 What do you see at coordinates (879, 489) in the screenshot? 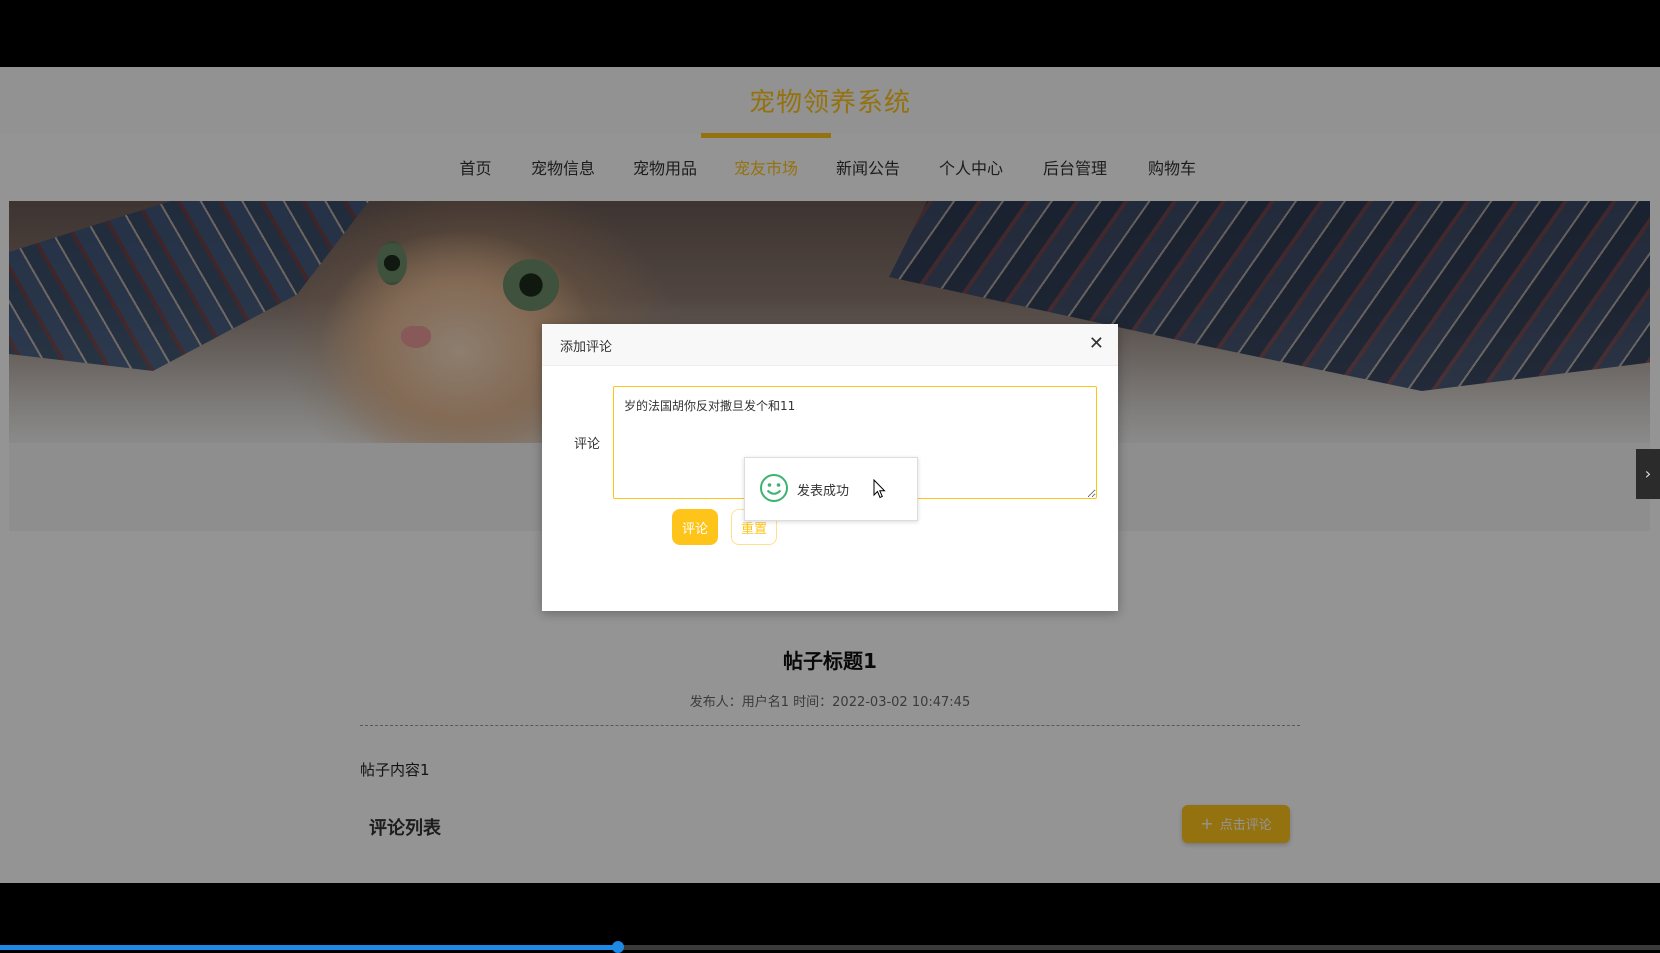
I see `mouse-cursor-icon` at bounding box center [879, 489].